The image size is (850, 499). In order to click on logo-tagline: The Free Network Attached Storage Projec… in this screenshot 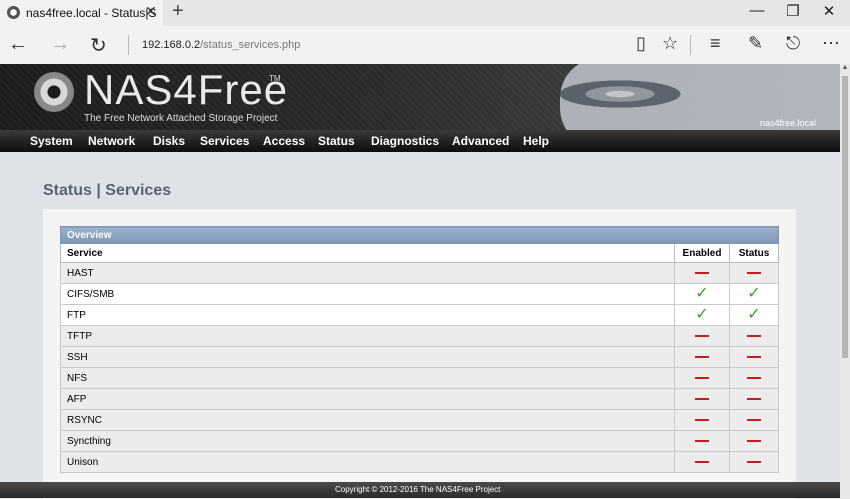, I will do `click(181, 118)`.